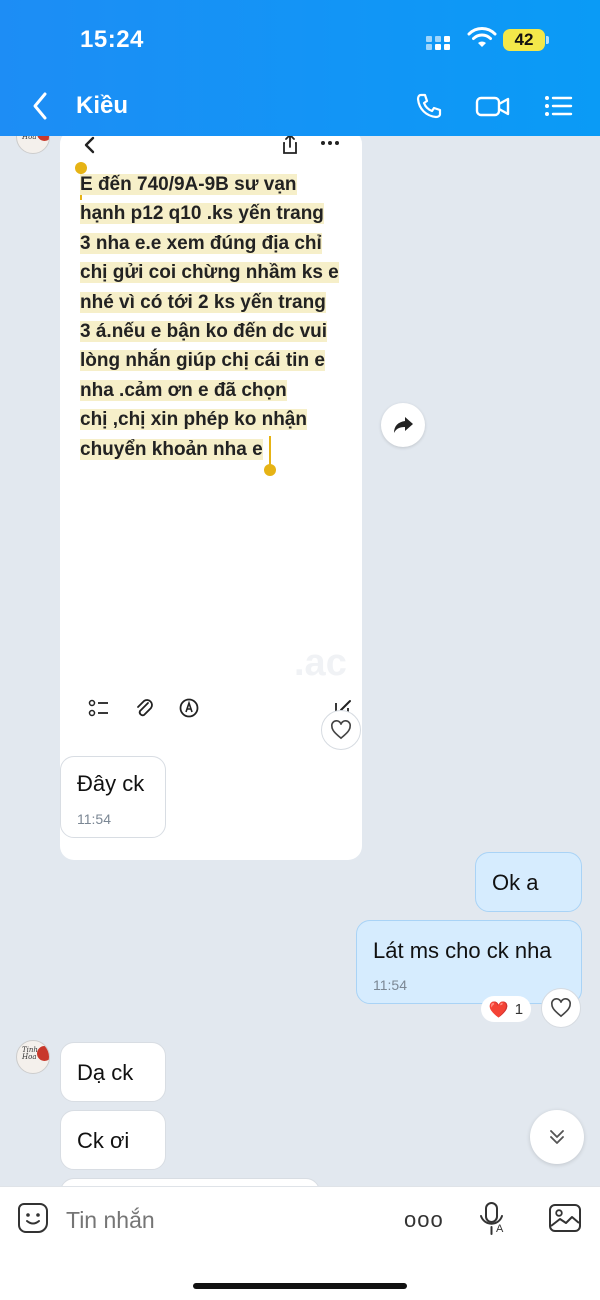 Image resolution: width=600 pixels, height=1300 pixels. I want to click on heart-reaction-icon: ❤️, so click(498, 1009).